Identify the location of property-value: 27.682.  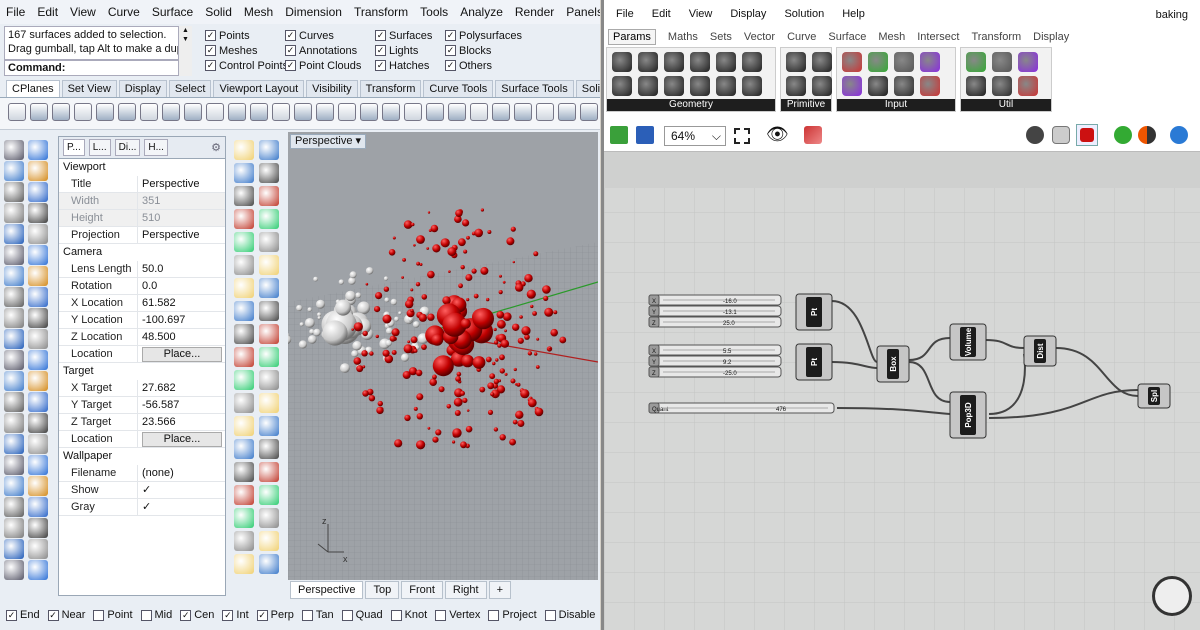
(181, 388).